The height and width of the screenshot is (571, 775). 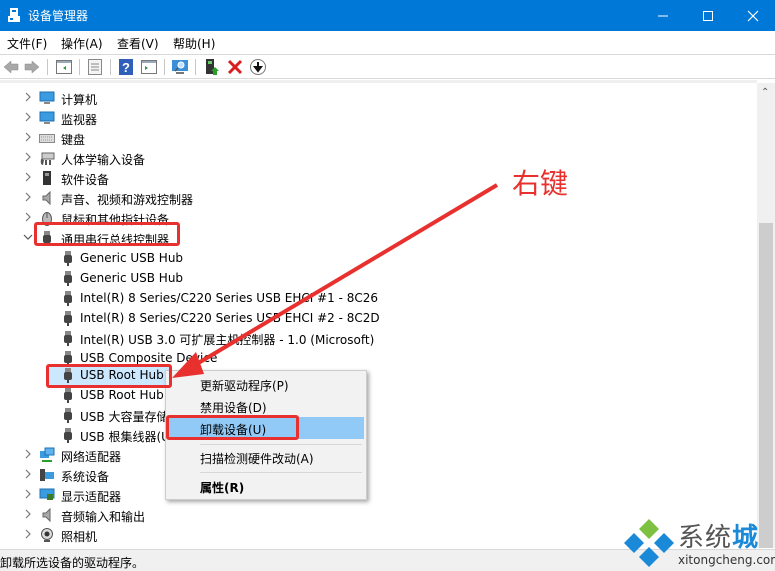 I want to click on annotation-box-usb-category, so click(x=107, y=234).